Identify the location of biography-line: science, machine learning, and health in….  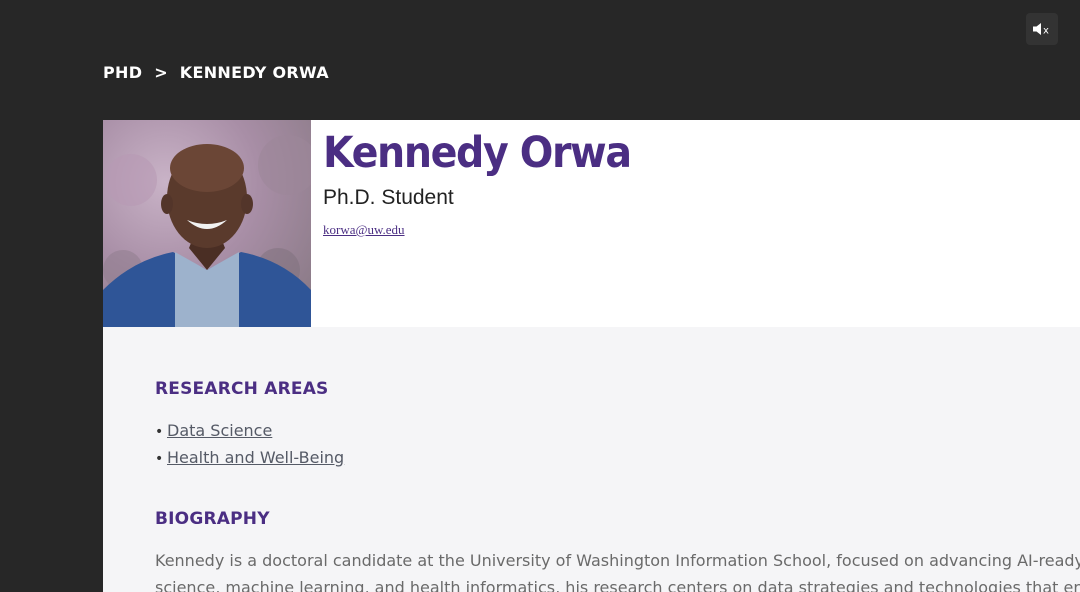
(617, 585).